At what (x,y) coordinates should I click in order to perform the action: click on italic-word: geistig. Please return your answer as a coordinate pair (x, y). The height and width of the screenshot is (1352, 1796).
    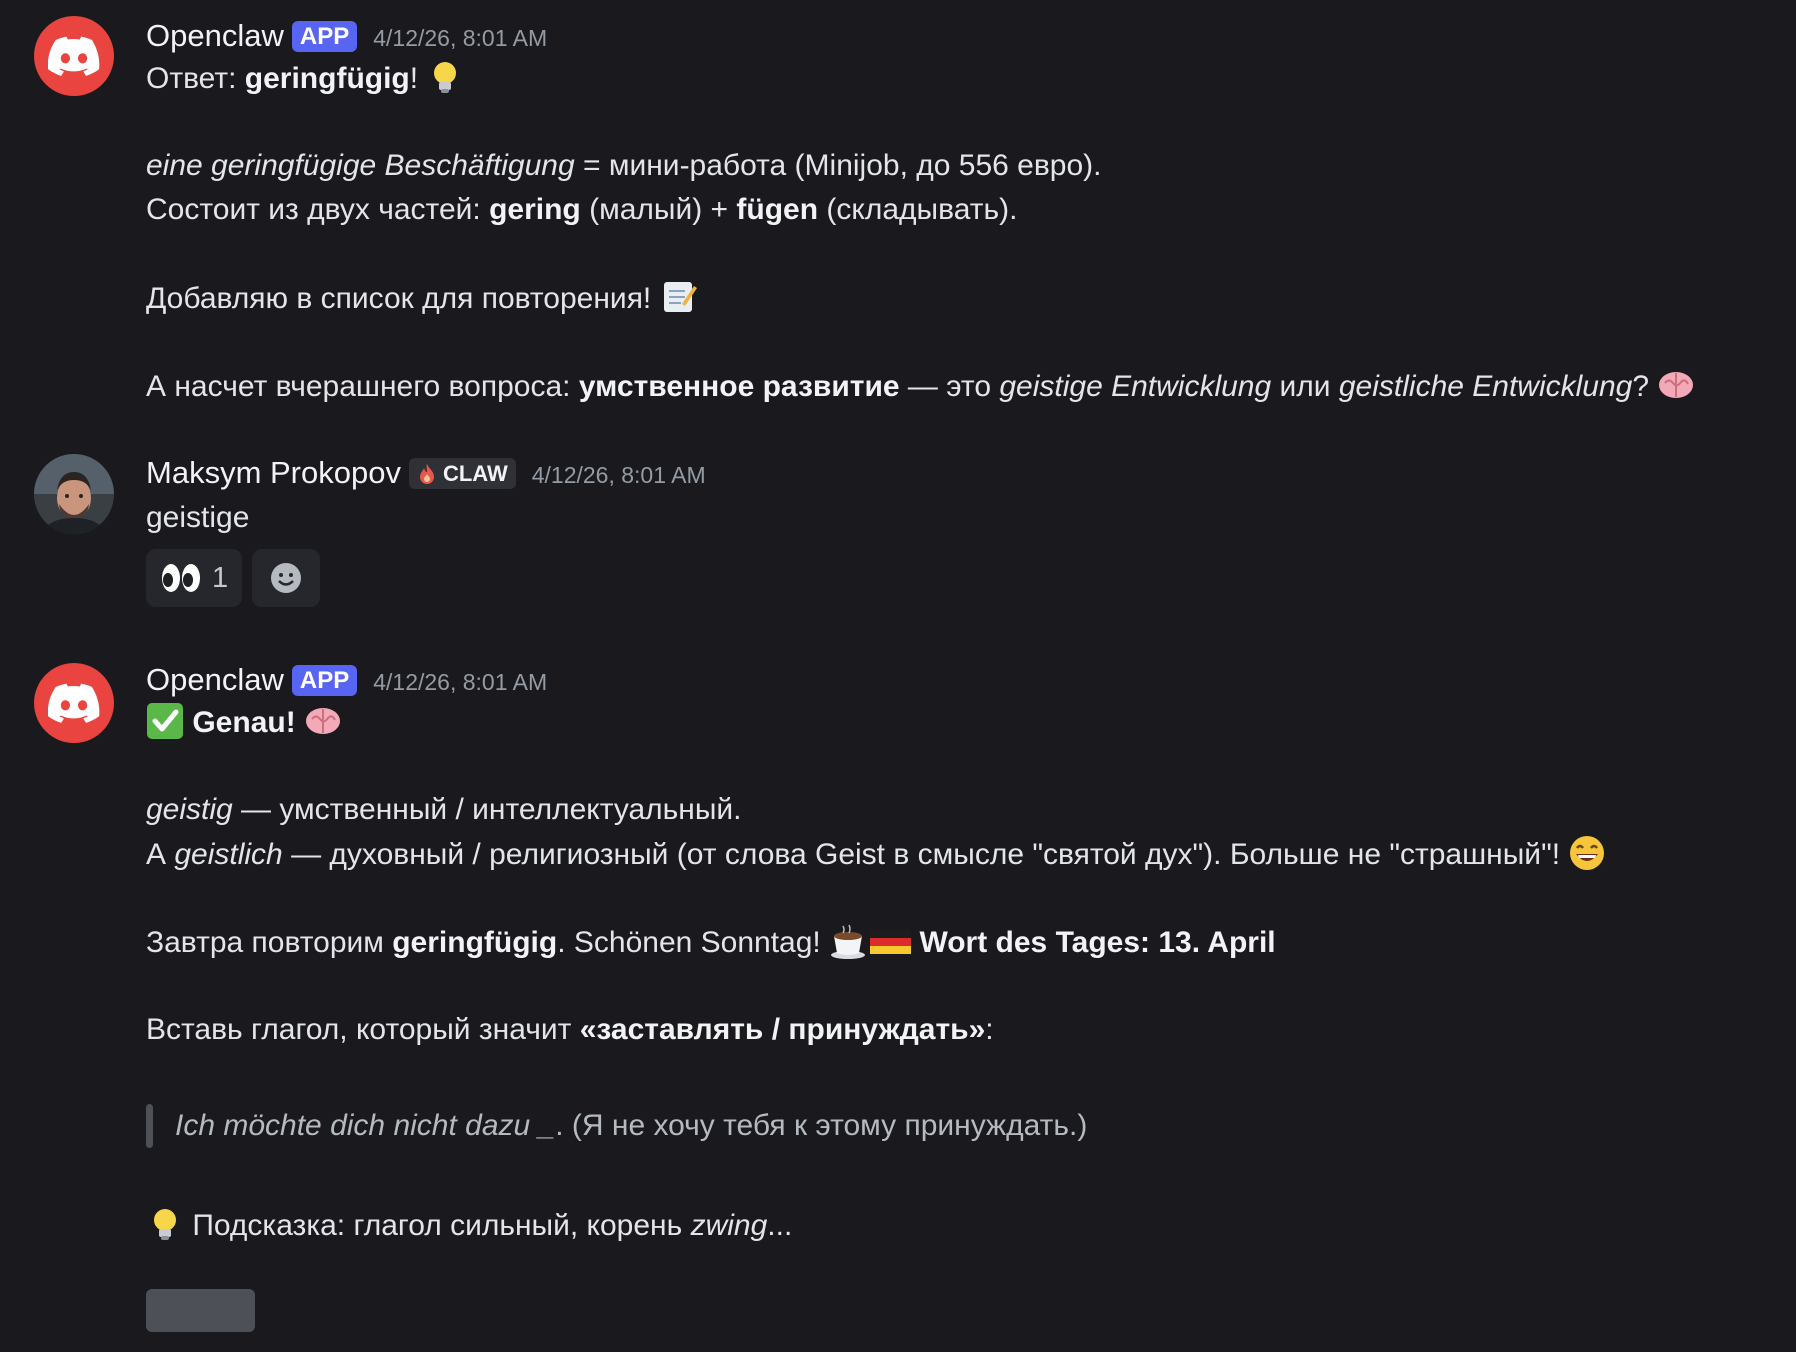
    Looking at the image, I should click on (189, 809).